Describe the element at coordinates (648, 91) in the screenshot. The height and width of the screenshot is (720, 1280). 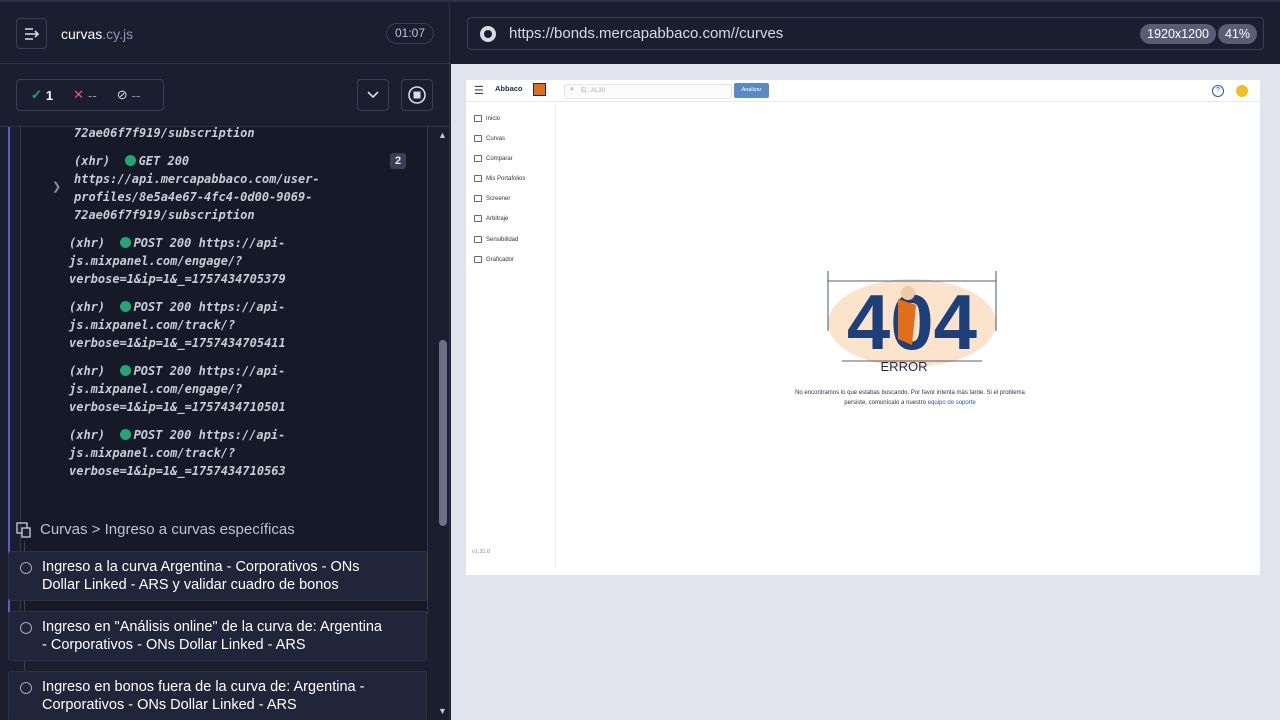
I see `search-input: ⌕ Ej.: AL30` at that location.